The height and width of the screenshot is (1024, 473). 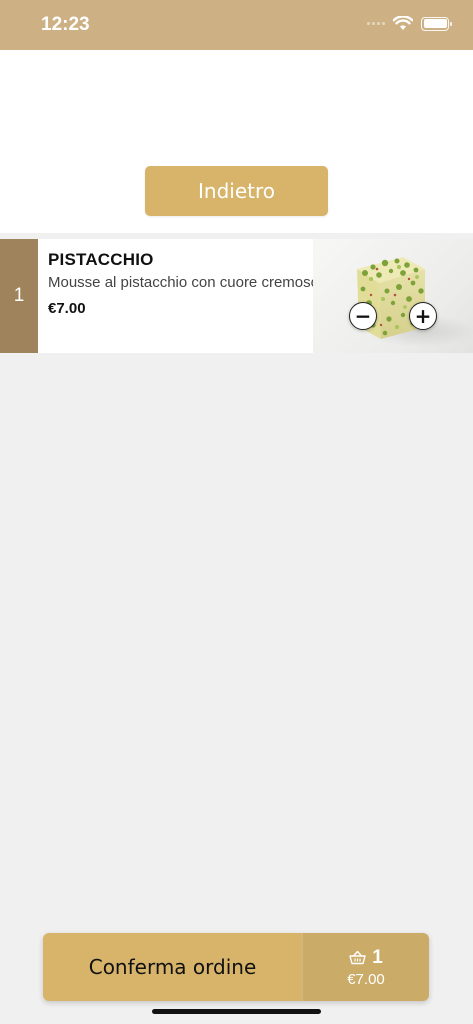 I want to click on status-bar: 12:23, so click(x=236, y=25).